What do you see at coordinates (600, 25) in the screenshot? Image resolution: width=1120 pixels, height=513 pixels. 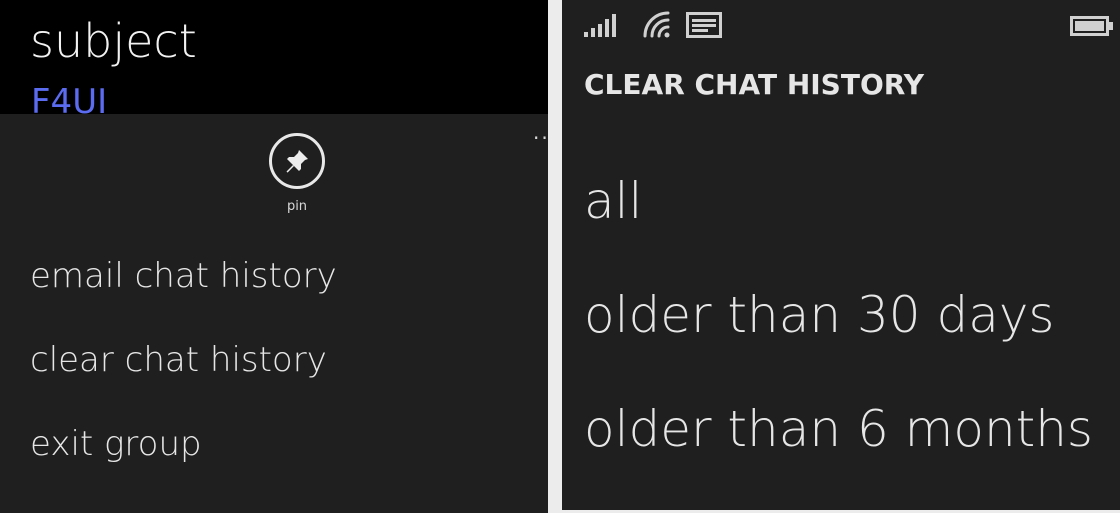 I see `signal-icon` at bounding box center [600, 25].